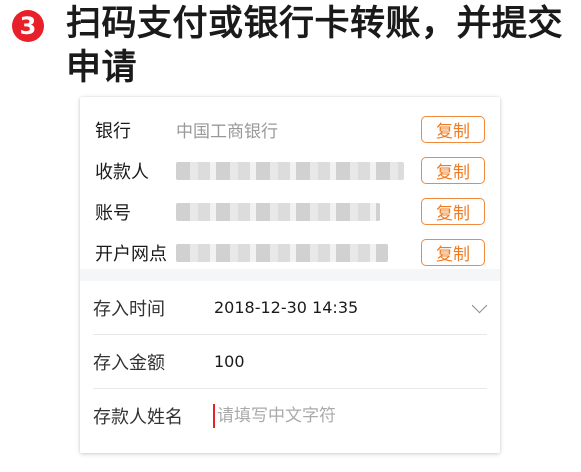 The height and width of the screenshot is (472, 581). Describe the element at coordinates (229, 361) in the screenshot. I see `deposit-amount-value: 100` at that location.